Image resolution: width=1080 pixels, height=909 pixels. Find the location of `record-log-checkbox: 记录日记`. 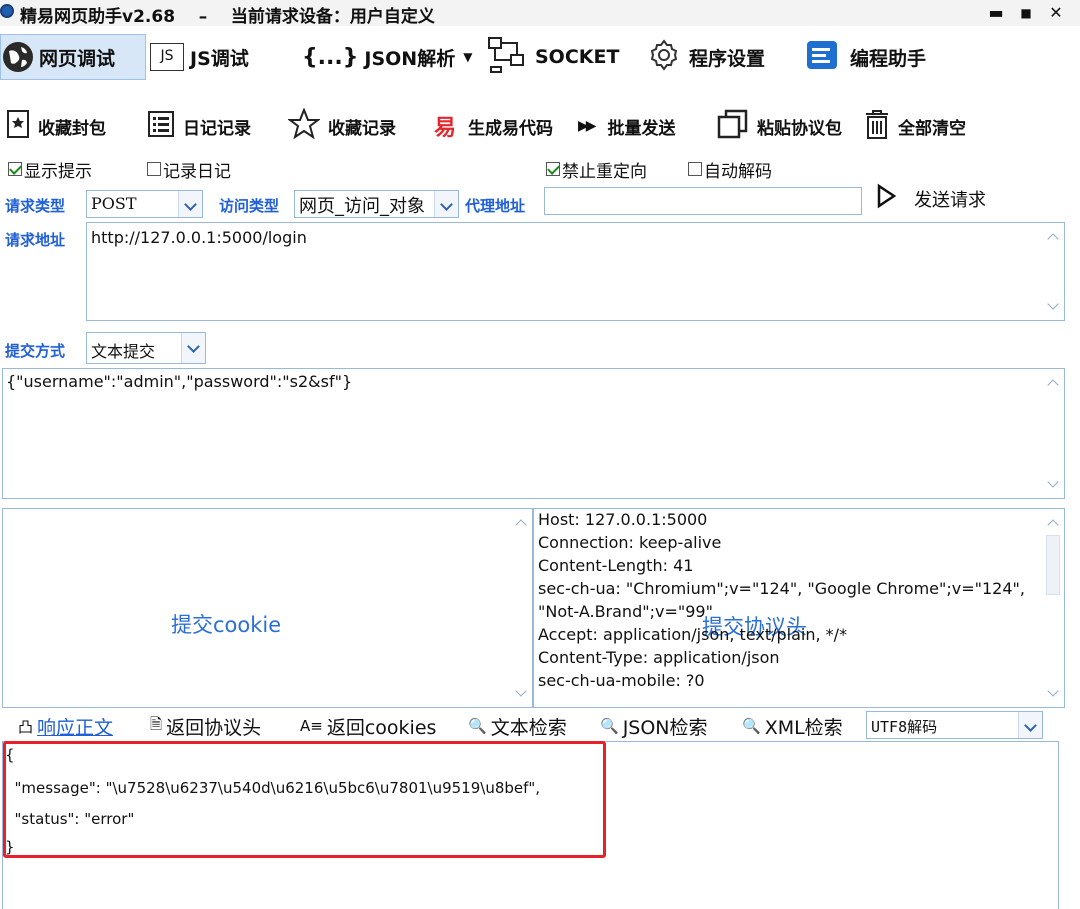

record-log-checkbox: 记录日记 is located at coordinates (189, 170).